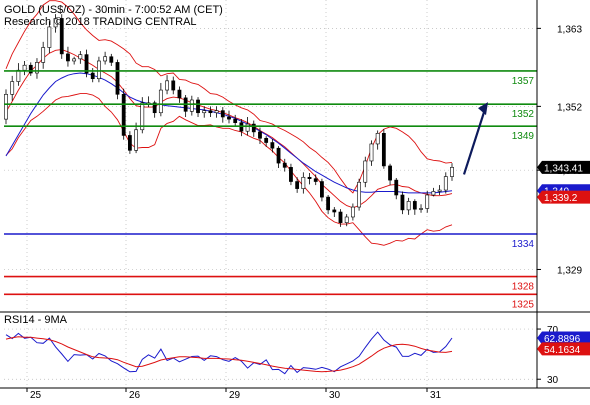  What do you see at coordinates (523, 304) in the screenshot?
I see `level-label: 1325` at bounding box center [523, 304].